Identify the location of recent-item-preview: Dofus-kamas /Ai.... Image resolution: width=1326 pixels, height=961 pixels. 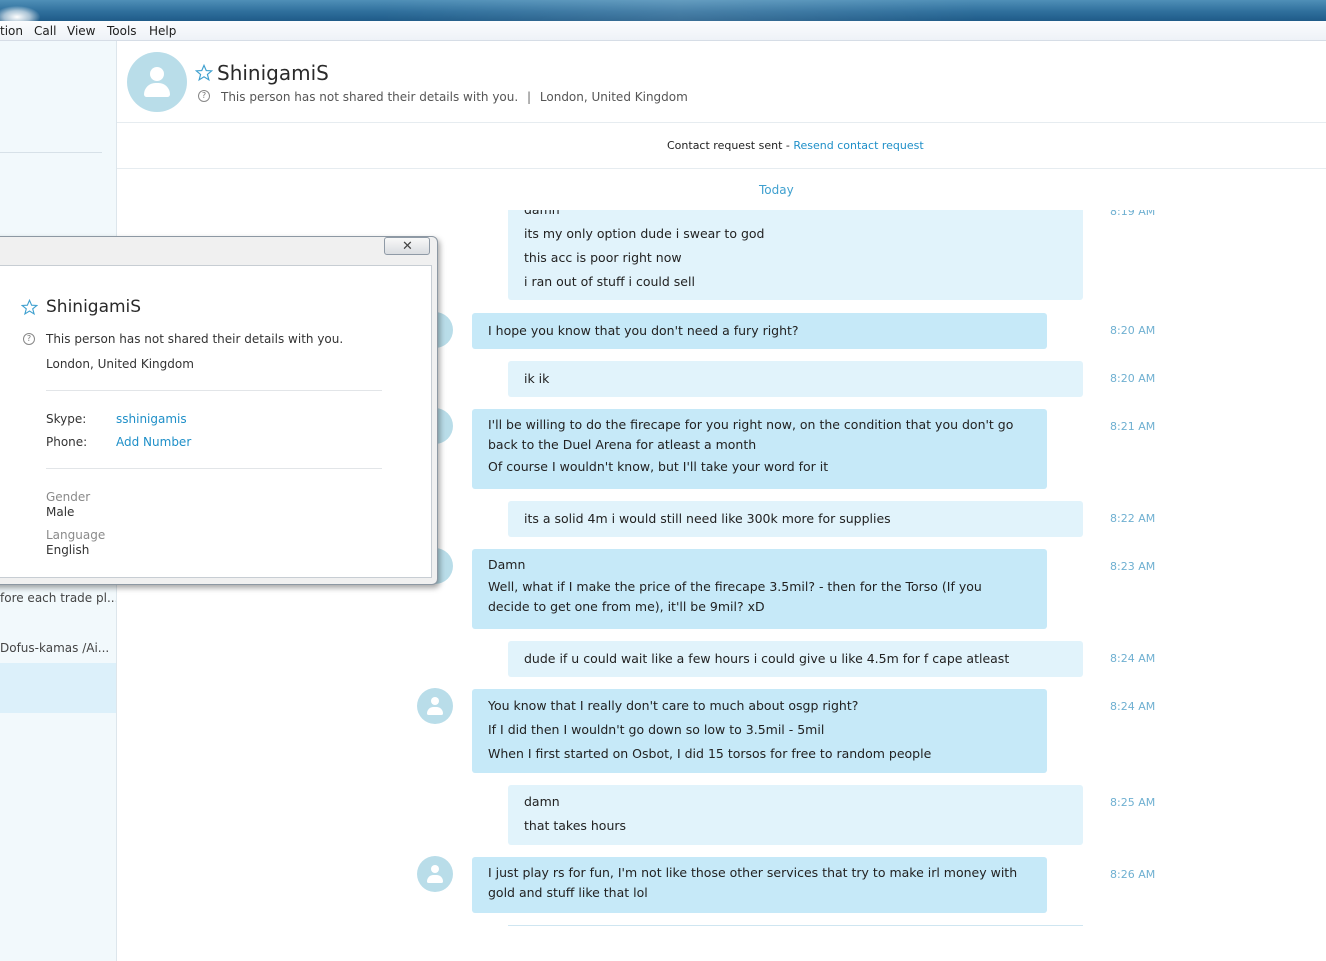
(54, 648).